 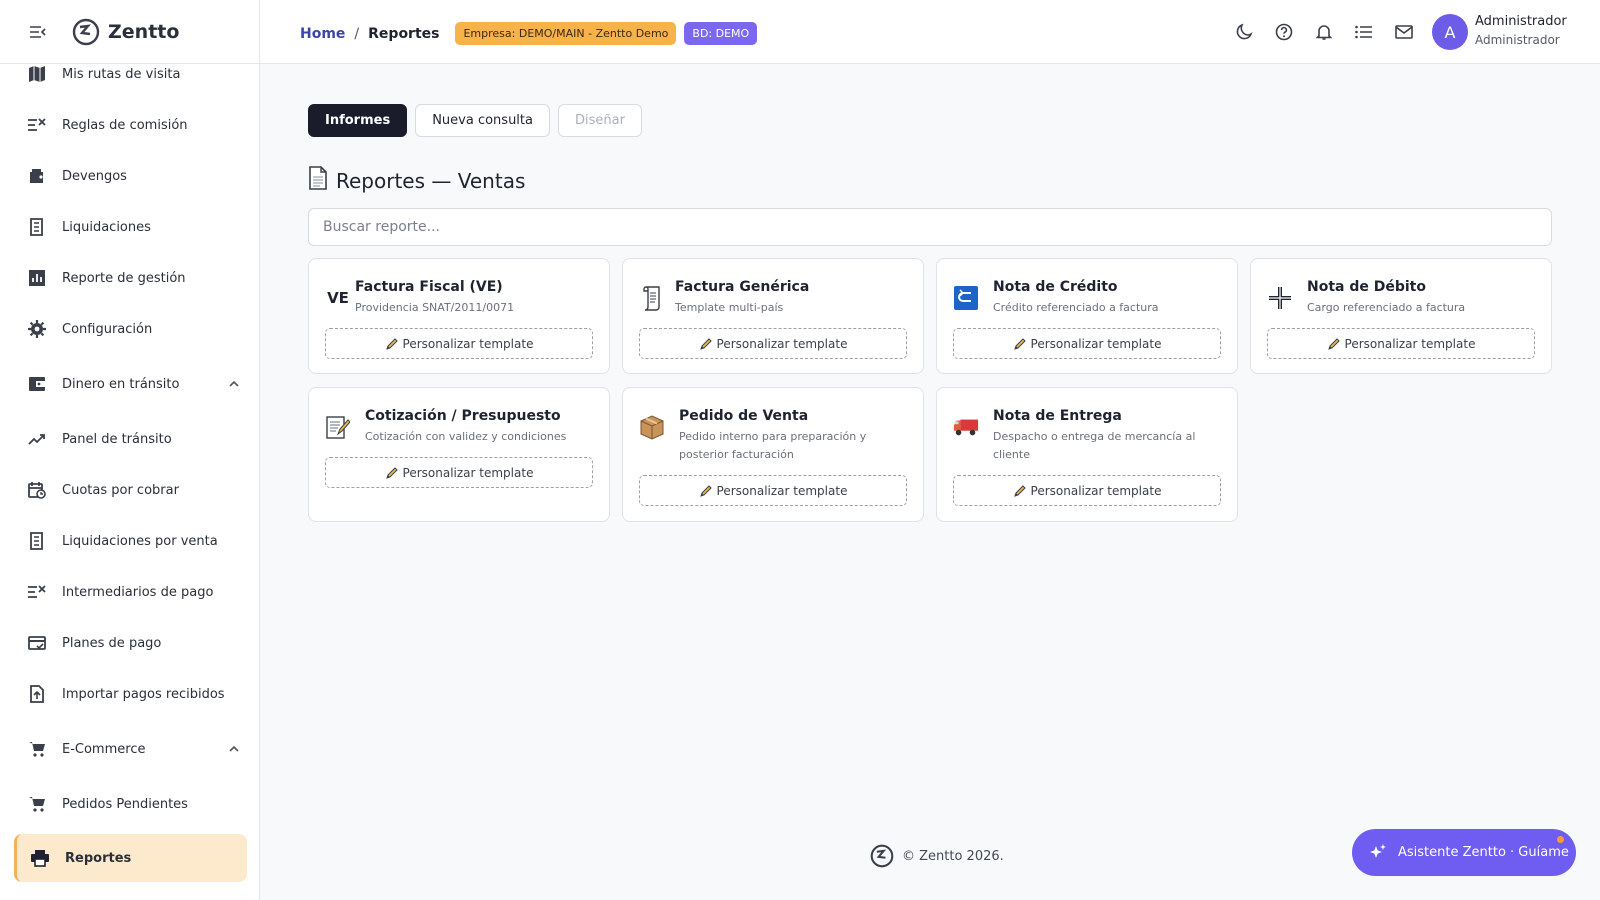 What do you see at coordinates (117, 439) in the screenshot?
I see `sidebar-item-label: Panel de tránsito` at bounding box center [117, 439].